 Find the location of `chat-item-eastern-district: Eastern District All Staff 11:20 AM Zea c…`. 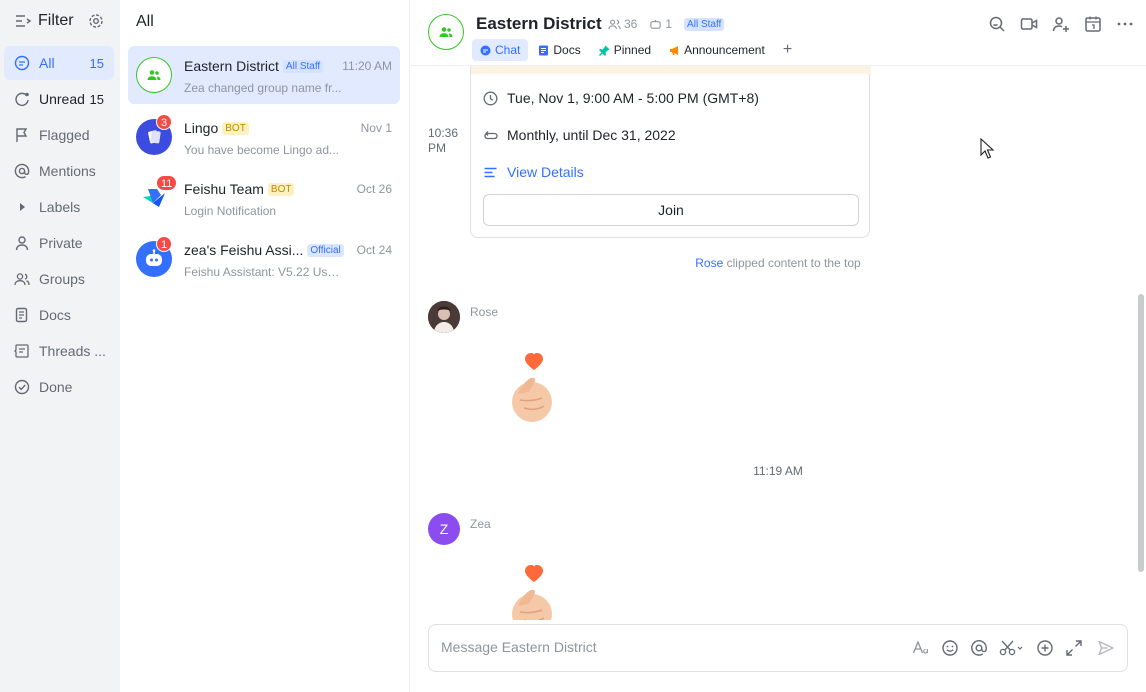

chat-item-eastern-district: Eastern District All Staff 11:20 AM Zea c… is located at coordinates (264, 75).